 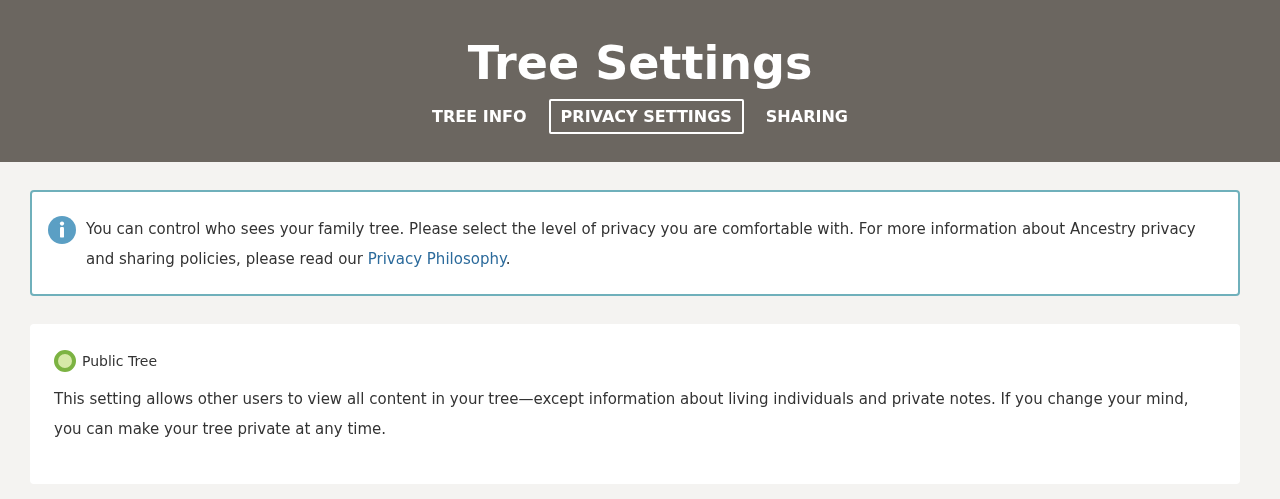 I want to click on tab: SHARING, so click(x=806, y=116).